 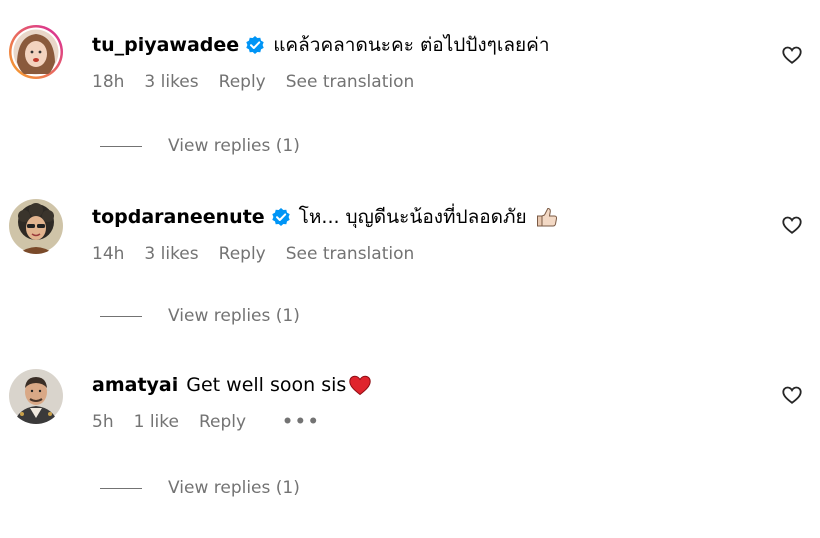 I want to click on like-count: 1 like, so click(x=156, y=422).